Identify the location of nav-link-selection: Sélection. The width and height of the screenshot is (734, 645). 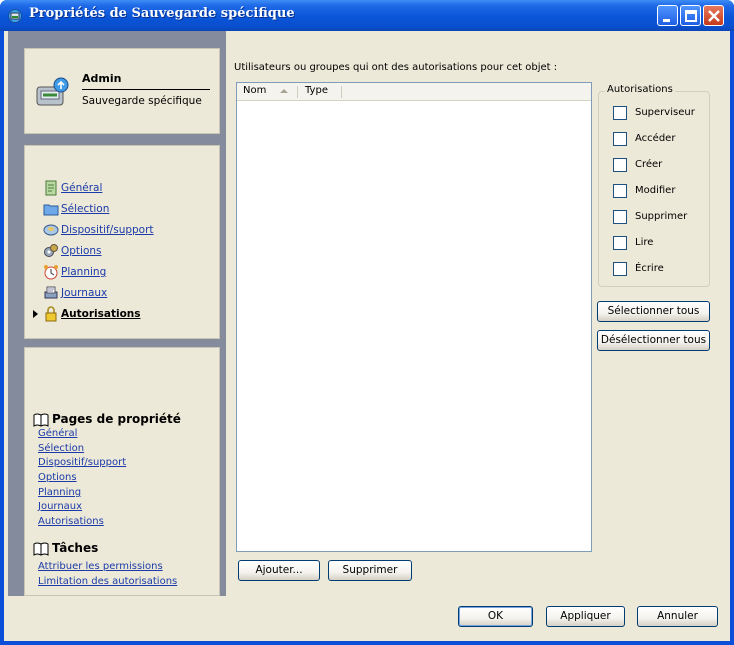
(85, 209).